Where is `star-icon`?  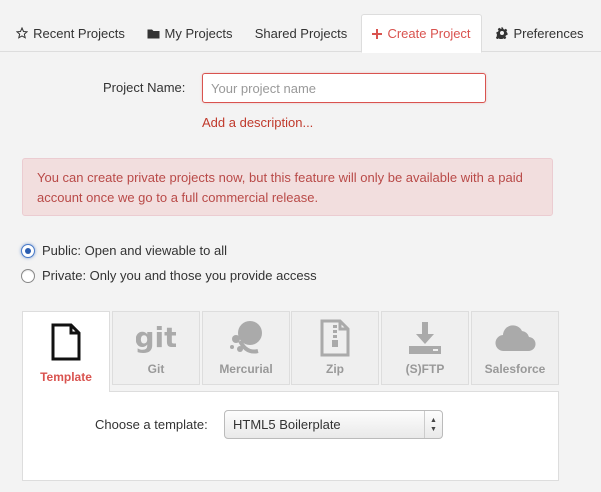
star-icon is located at coordinates (22, 33).